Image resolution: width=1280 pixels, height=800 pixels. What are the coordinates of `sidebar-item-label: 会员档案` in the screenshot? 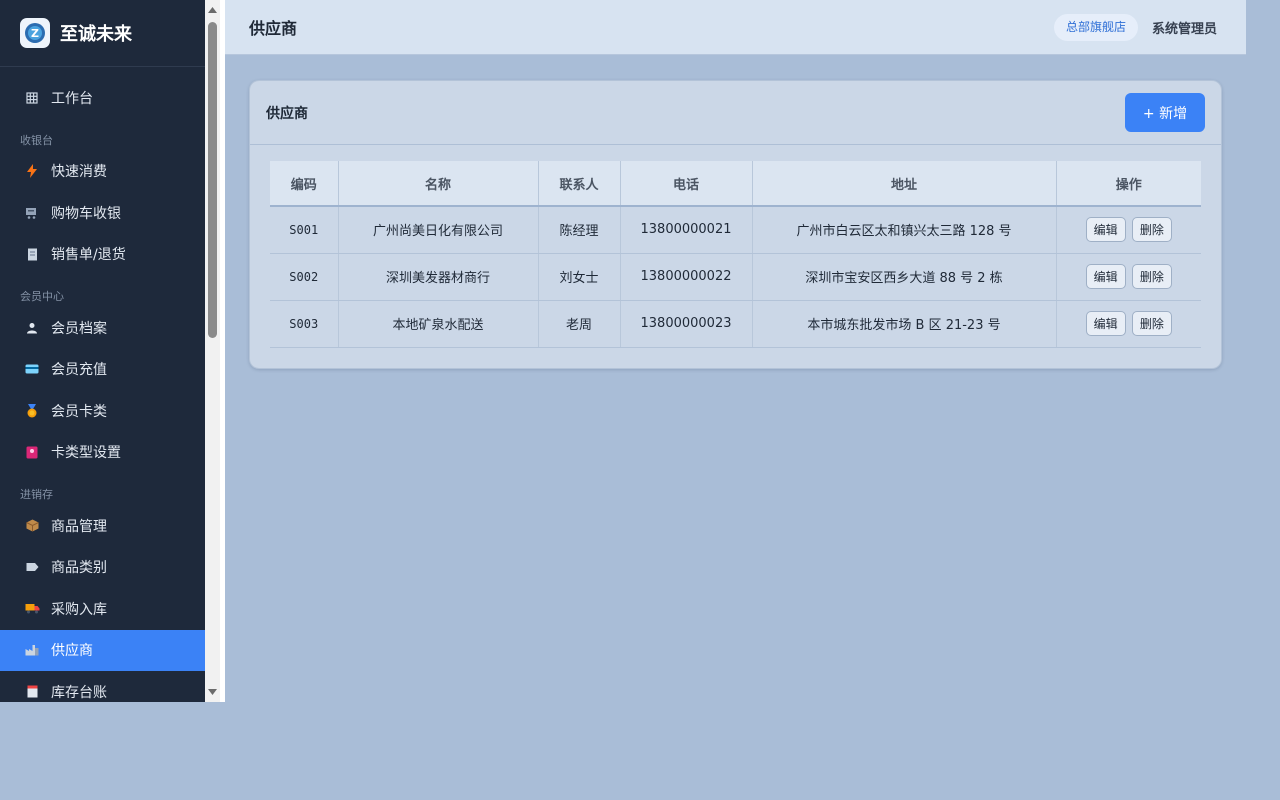 It's located at (79, 328).